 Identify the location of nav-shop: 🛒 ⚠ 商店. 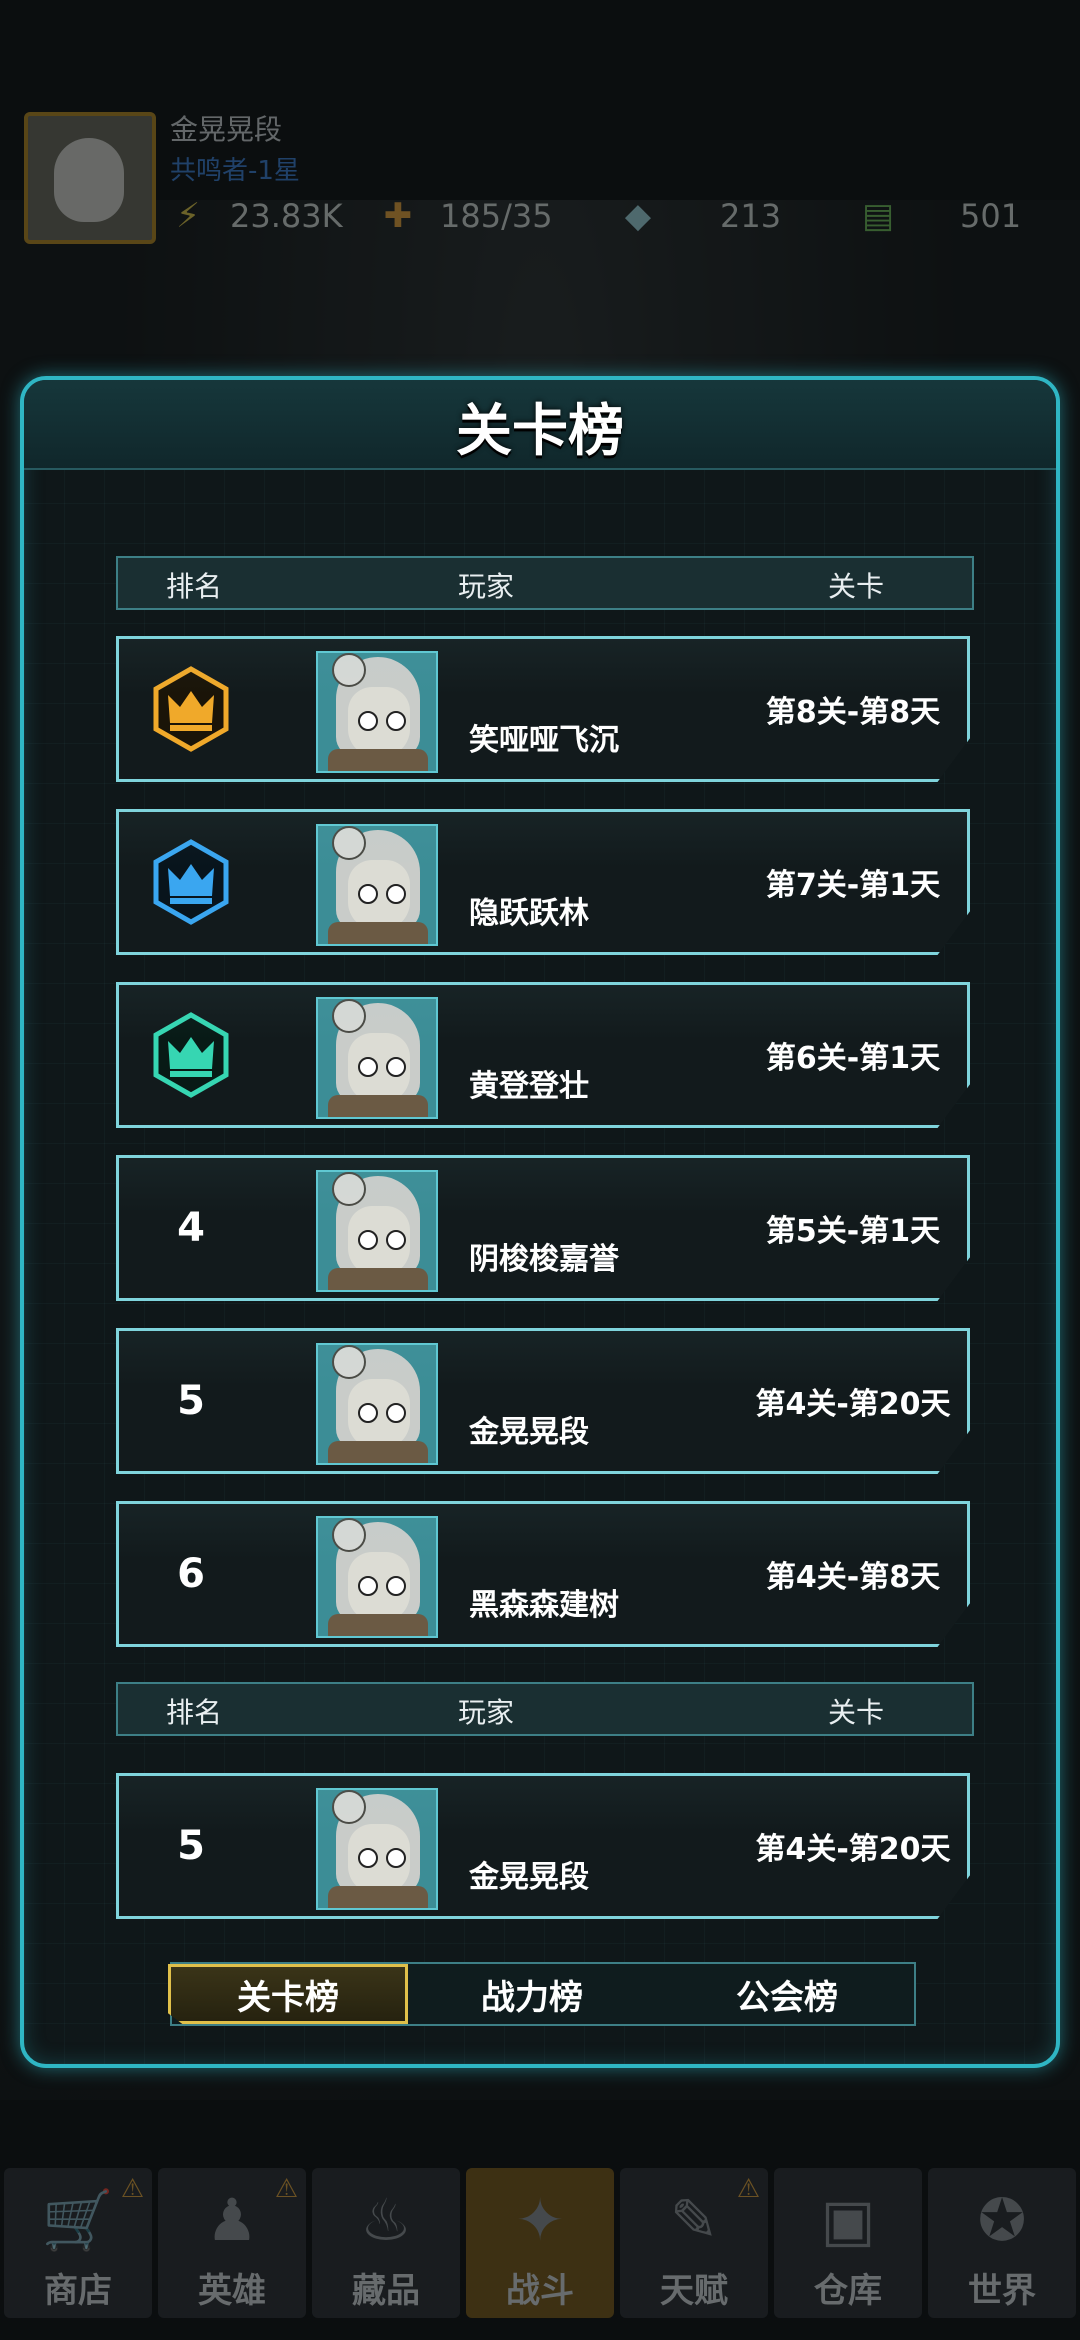
(78, 2243).